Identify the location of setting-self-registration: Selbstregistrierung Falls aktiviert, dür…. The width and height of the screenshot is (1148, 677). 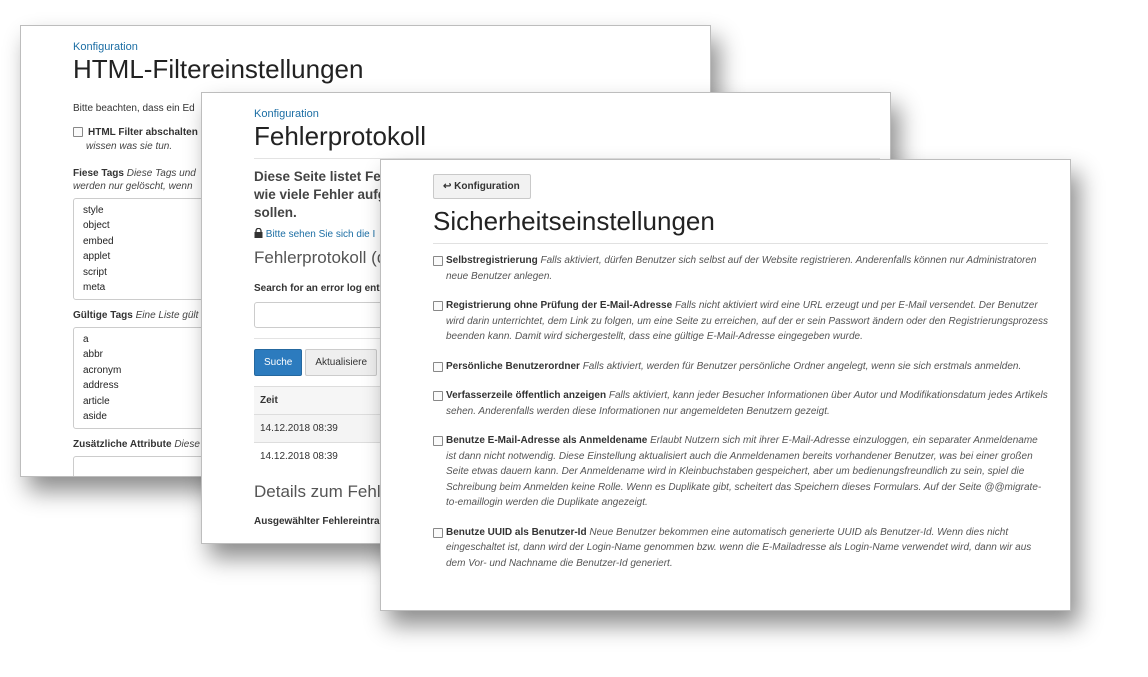
(740, 268).